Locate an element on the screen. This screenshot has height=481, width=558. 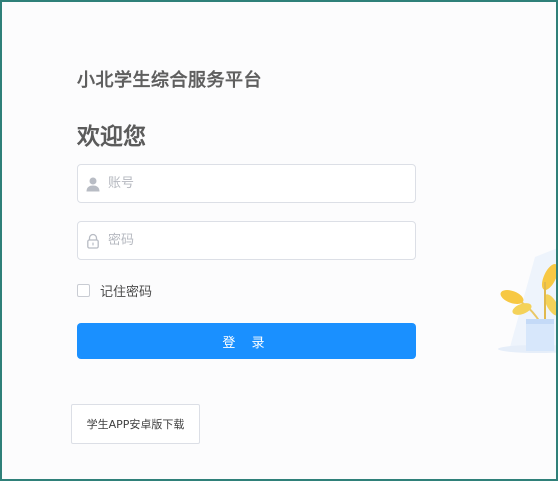
password-field is located at coordinates (246, 240).